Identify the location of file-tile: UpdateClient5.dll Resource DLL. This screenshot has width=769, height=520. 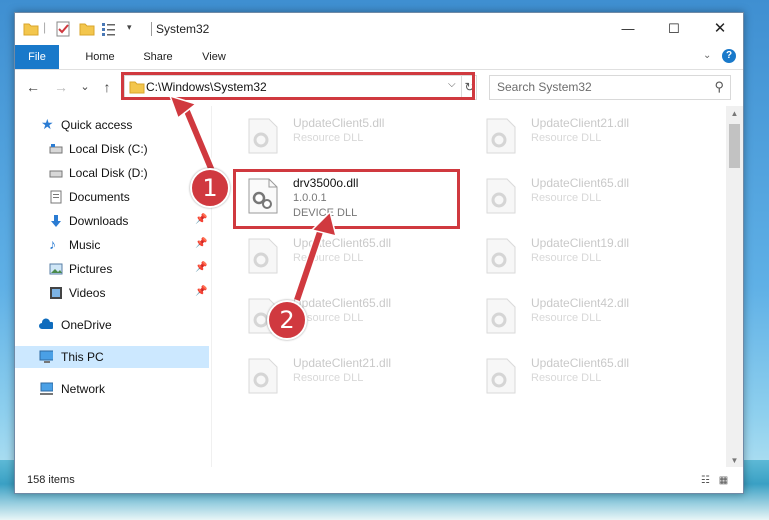
(345, 135).